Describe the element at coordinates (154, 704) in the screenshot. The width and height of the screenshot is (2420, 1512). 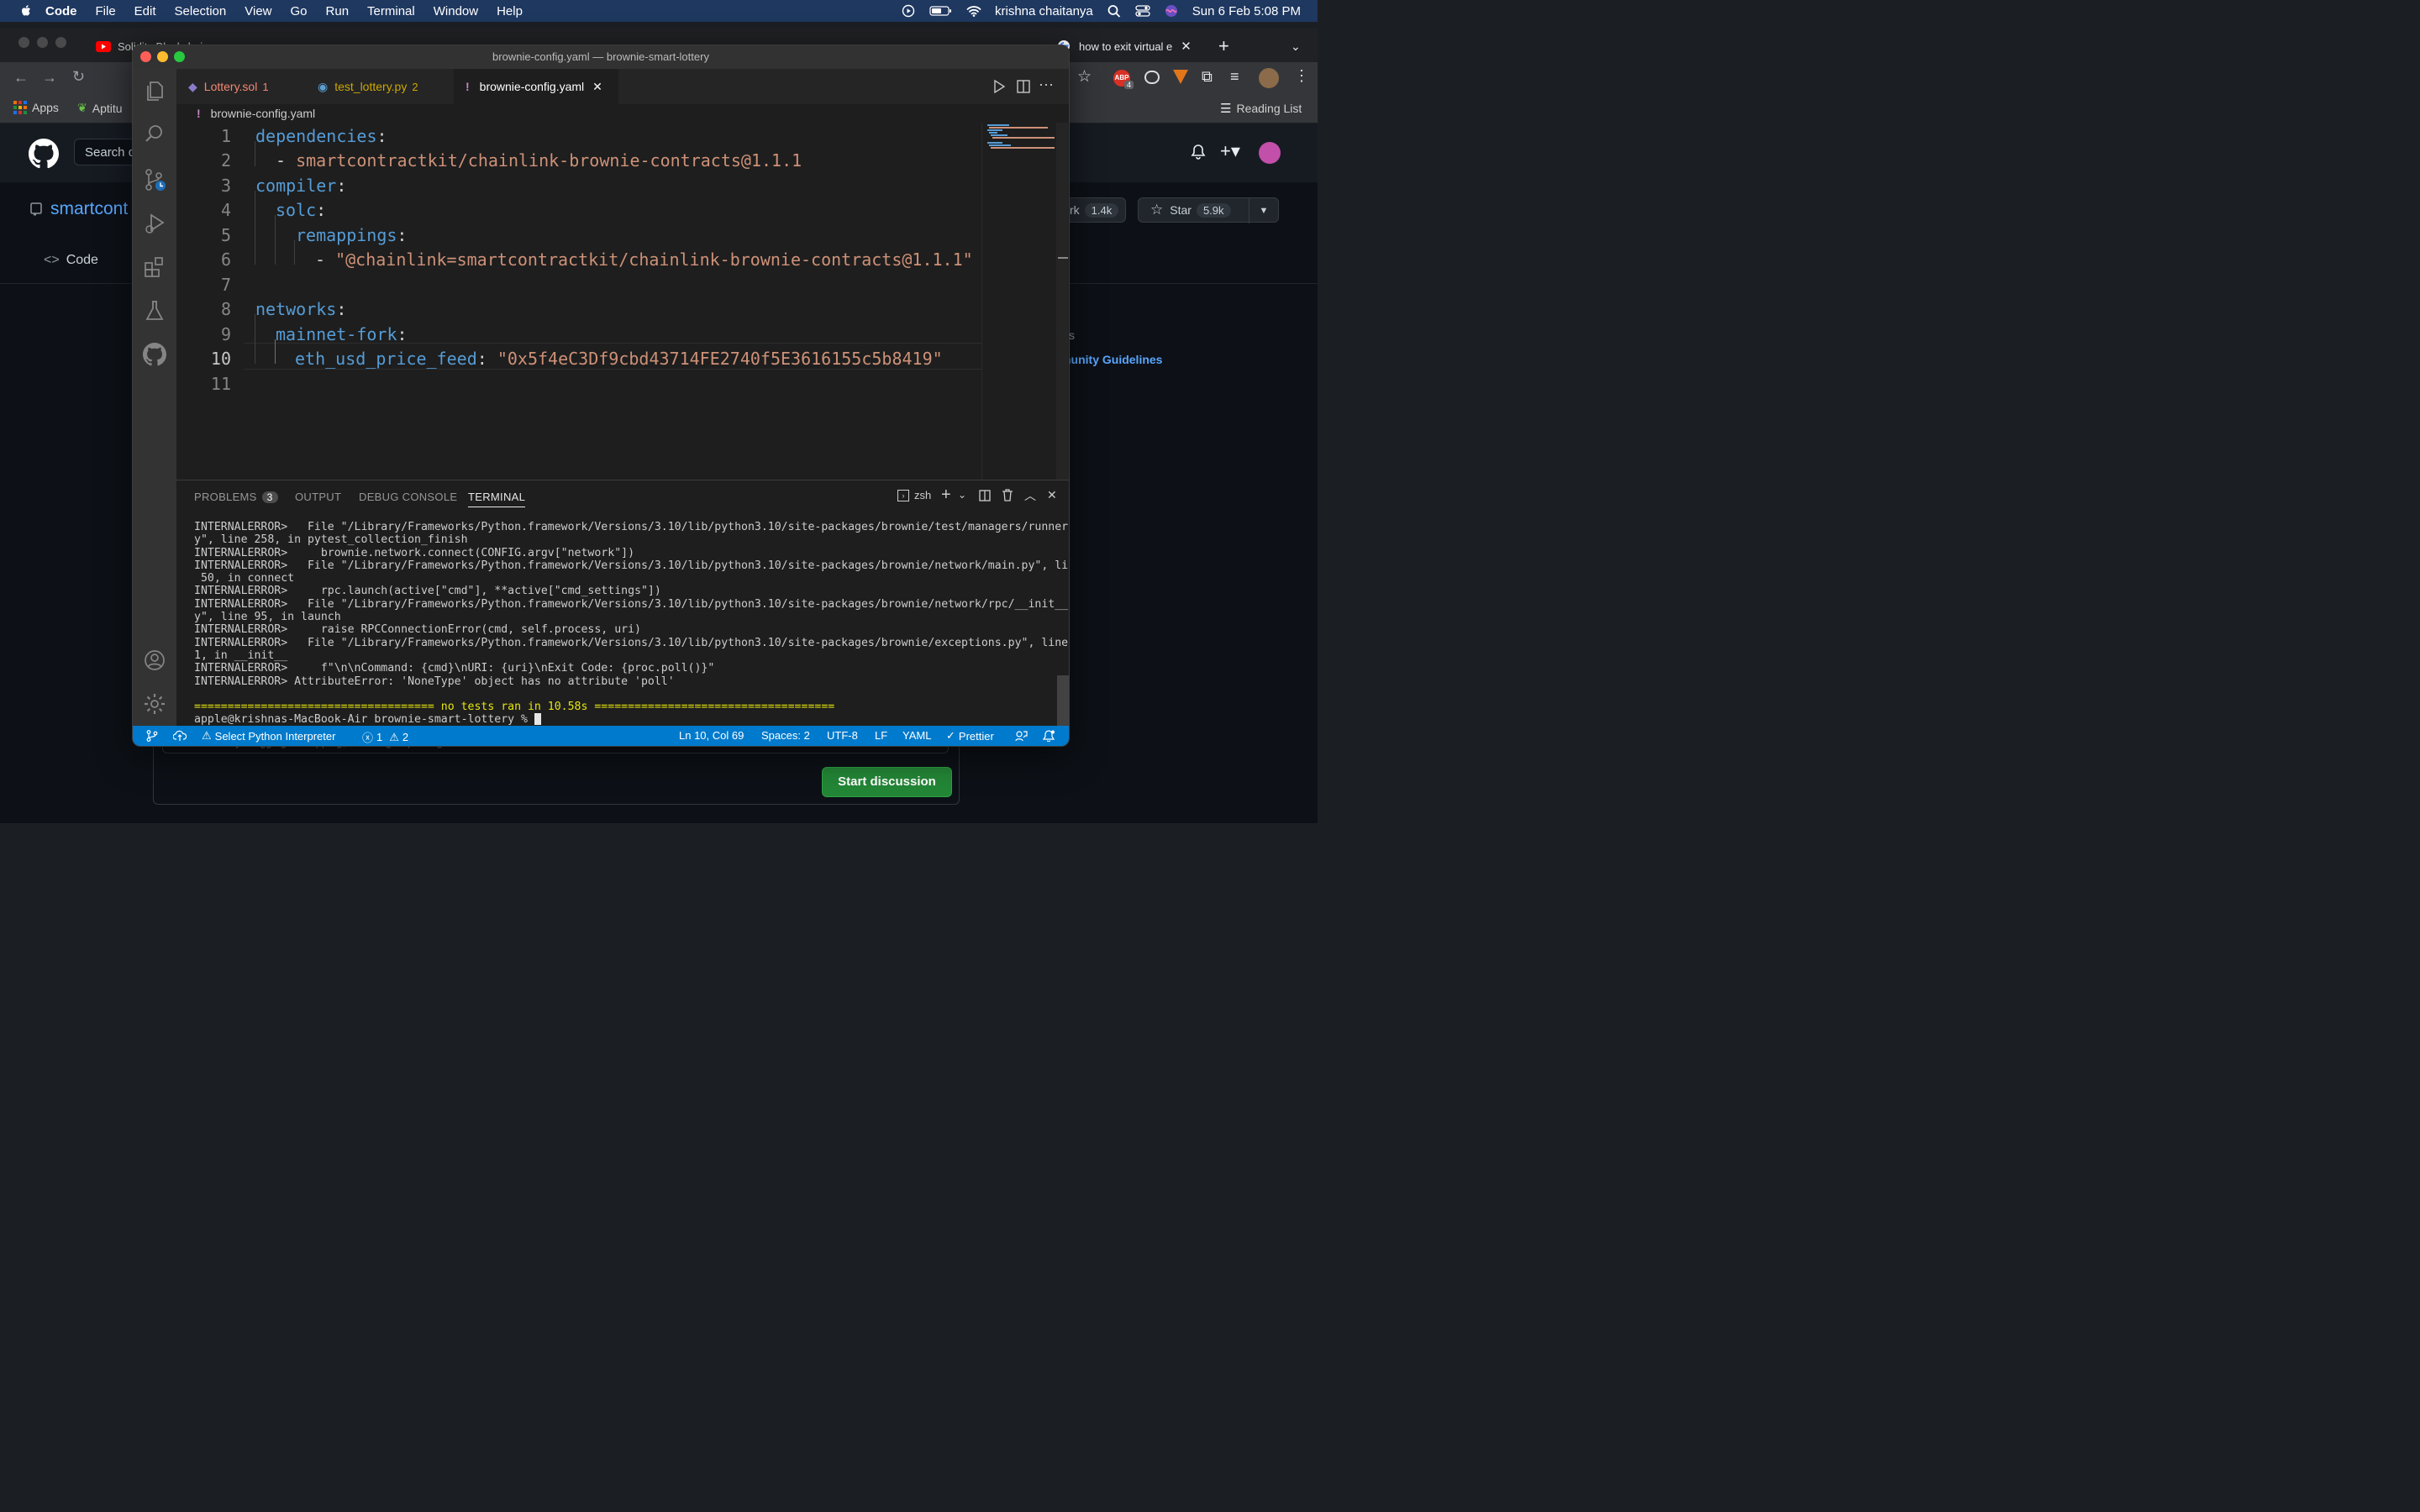
I see `settings-gear-icon` at that location.